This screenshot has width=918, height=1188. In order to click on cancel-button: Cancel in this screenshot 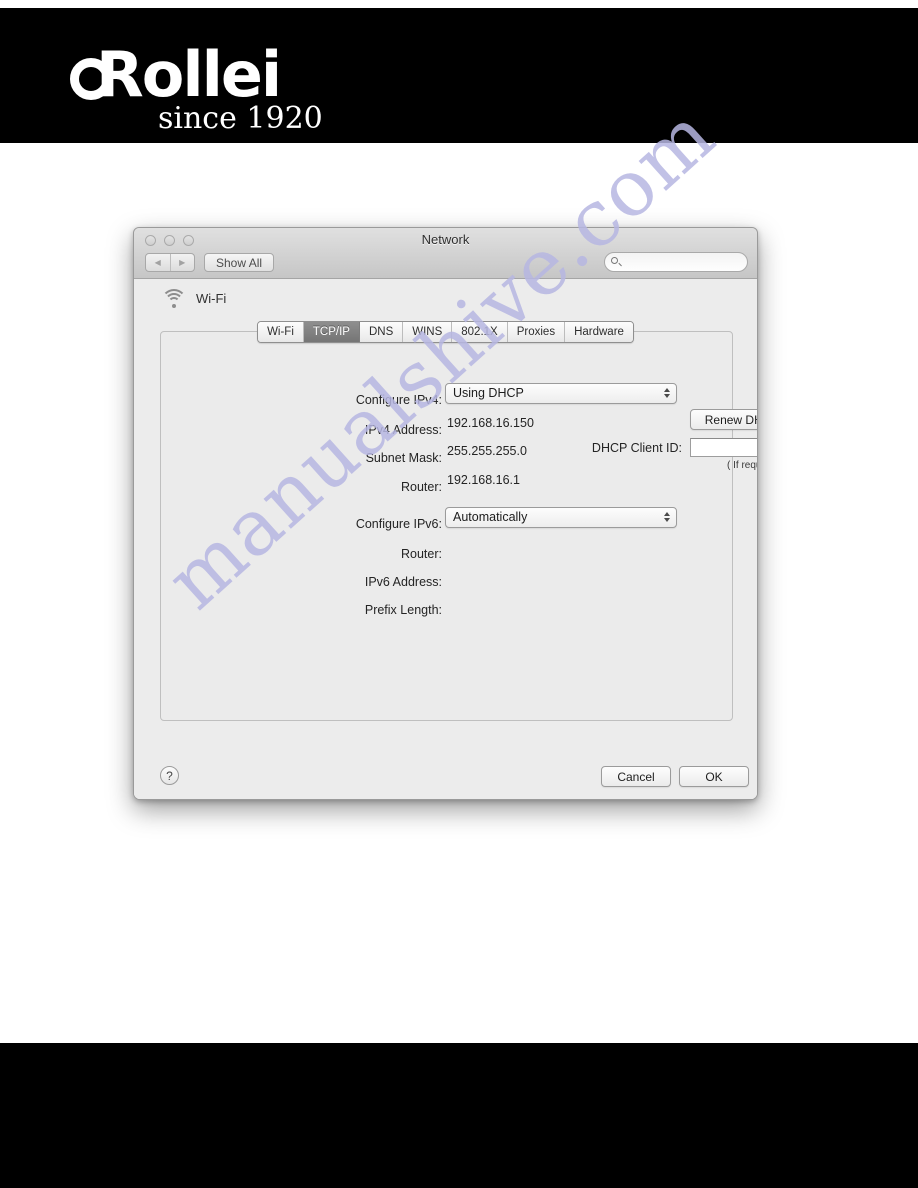, I will do `click(636, 776)`.